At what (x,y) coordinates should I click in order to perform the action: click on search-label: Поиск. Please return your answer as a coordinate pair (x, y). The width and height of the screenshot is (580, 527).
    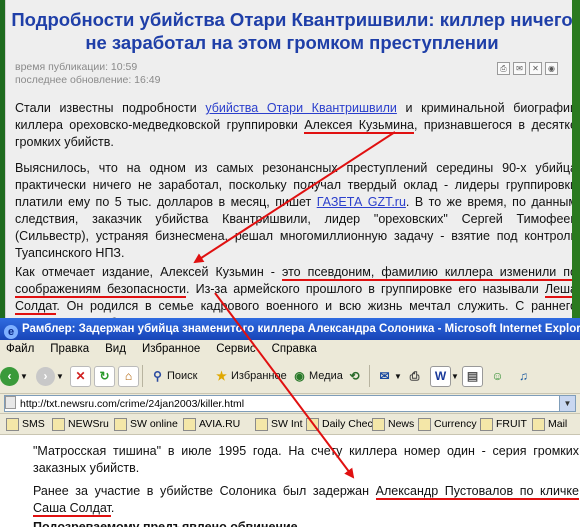
    Looking at the image, I should click on (182, 376).